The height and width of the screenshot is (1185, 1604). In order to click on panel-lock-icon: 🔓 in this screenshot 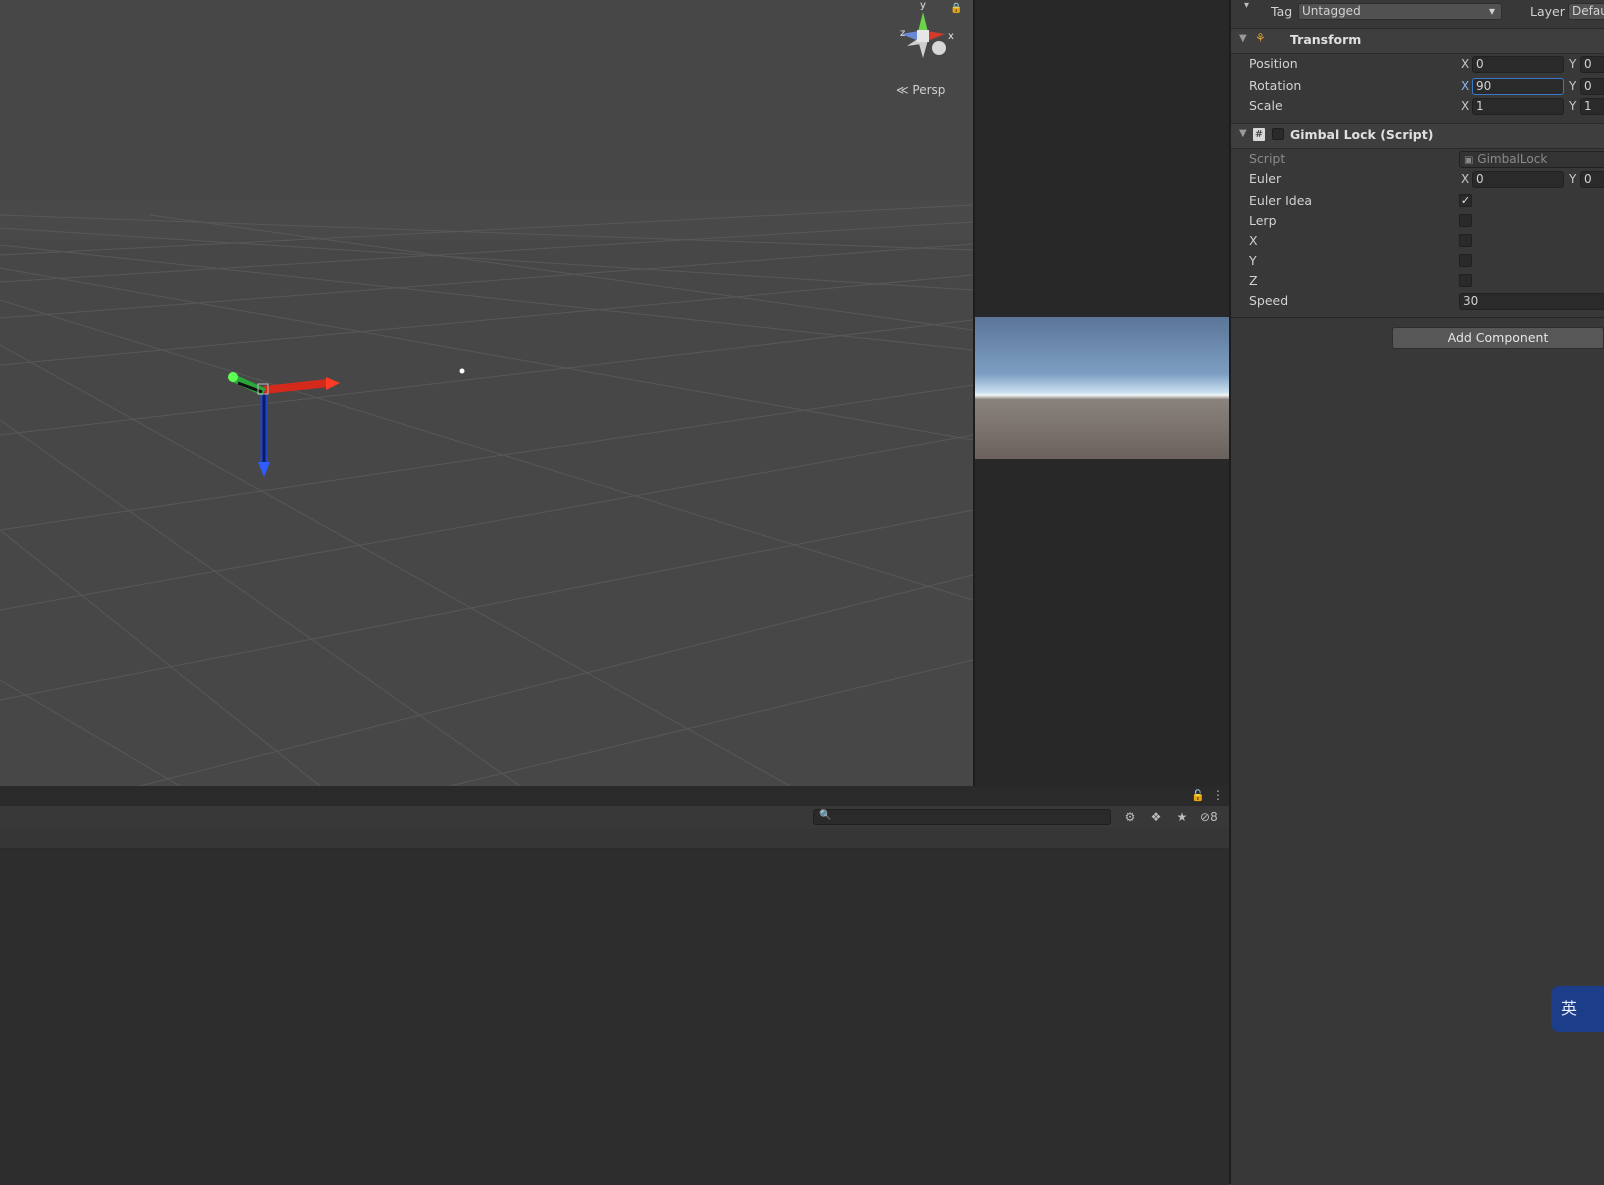, I will do `click(1198, 795)`.